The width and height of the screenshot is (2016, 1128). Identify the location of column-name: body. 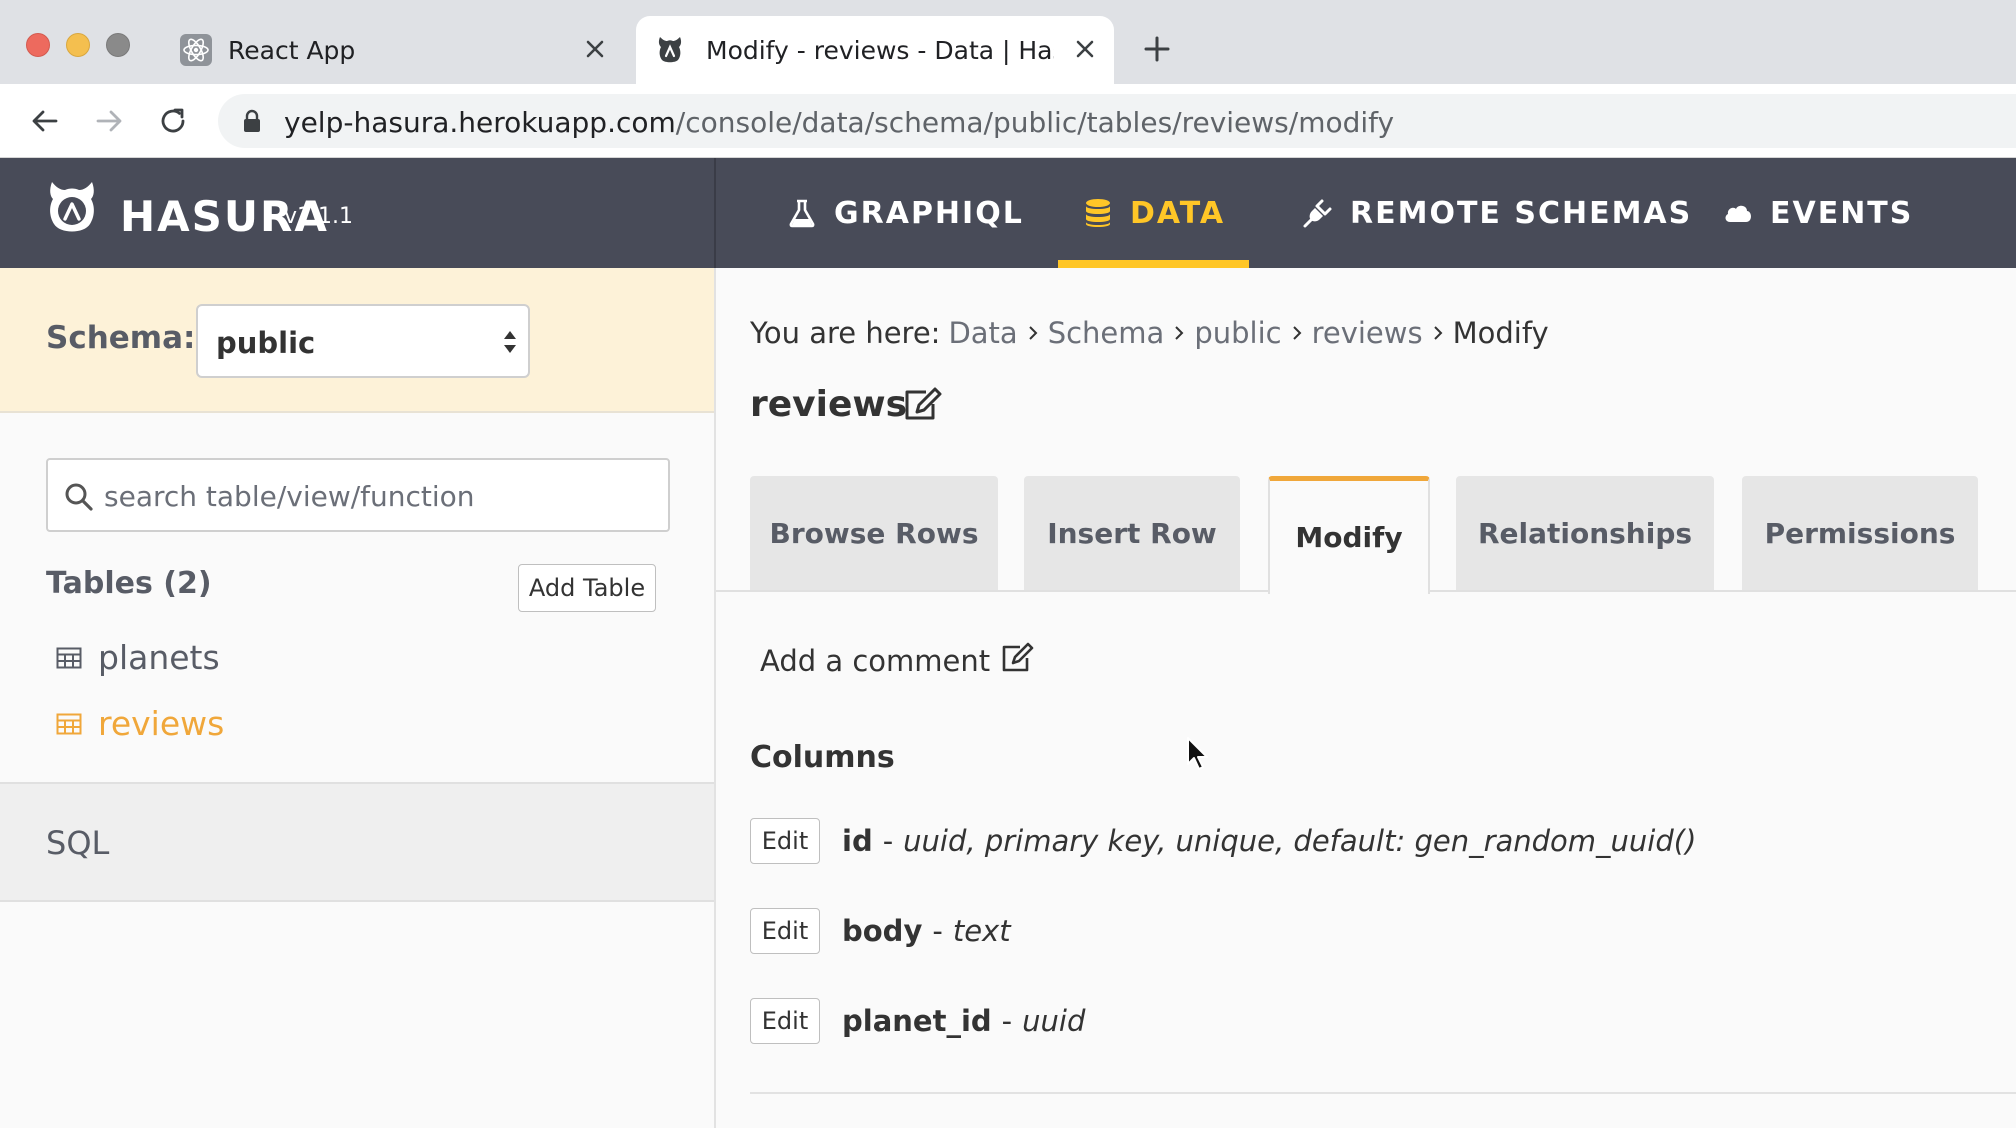
(882, 931).